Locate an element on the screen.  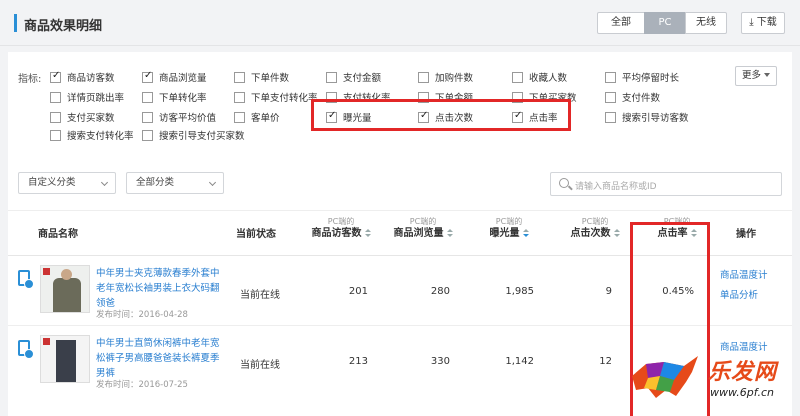
search-input: 请输入商品名称或ID is located at coordinates (666, 184).